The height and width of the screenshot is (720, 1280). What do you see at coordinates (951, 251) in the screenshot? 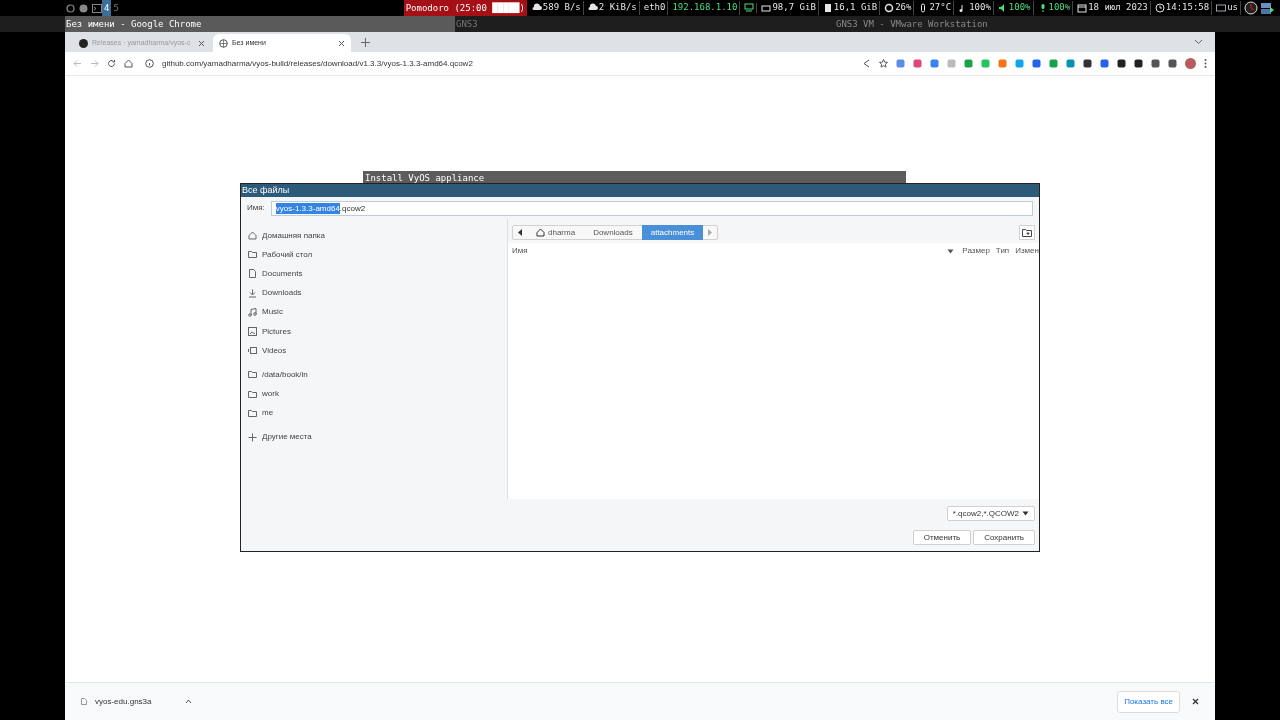
I see `sort-down-icon` at bounding box center [951, 251].